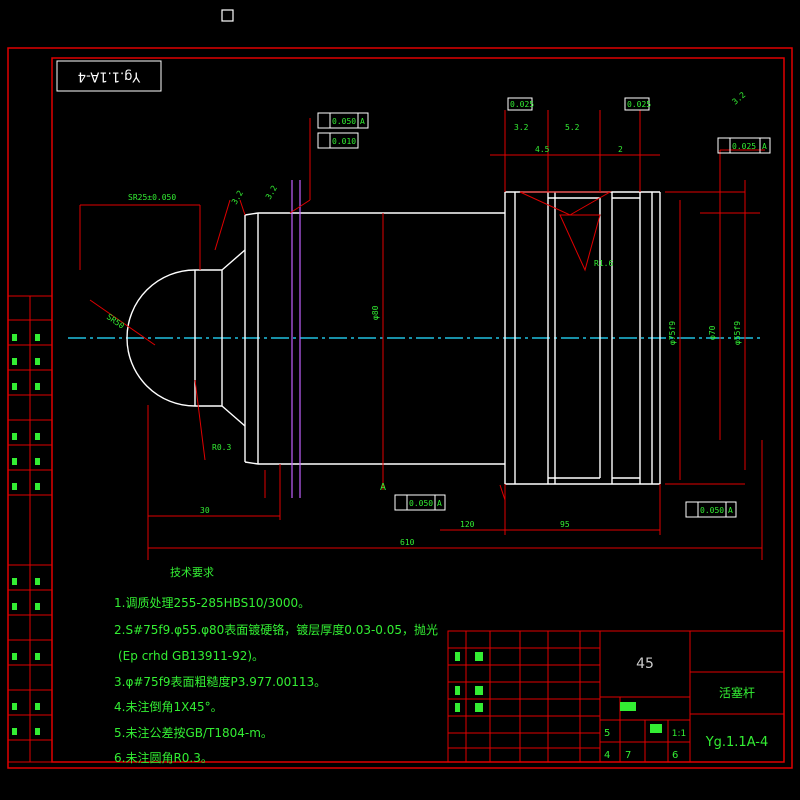  What do you see at coordinates (737, 692) in the screenshot?
I see `part-name: 活塞杆` at bounding box center [737, 692].